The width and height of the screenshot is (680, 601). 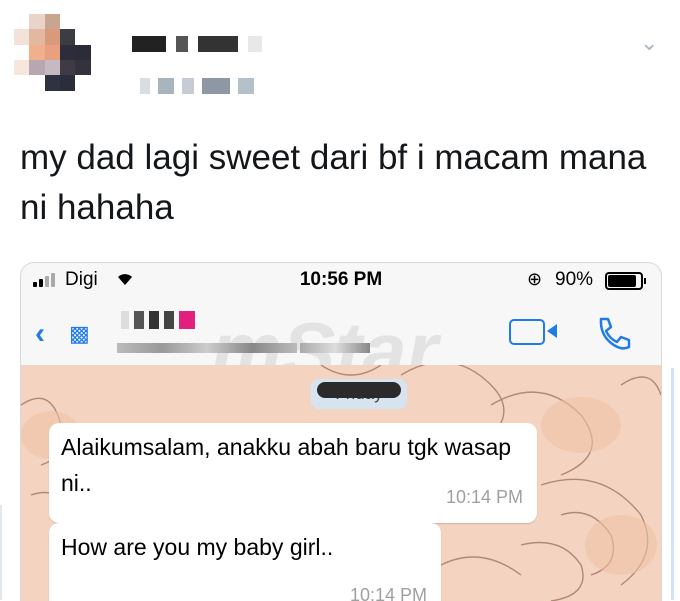 What do you see at coordinates (359, 390) in the screenshot?
I see `date-redaction` at bounding box center [359, 390].